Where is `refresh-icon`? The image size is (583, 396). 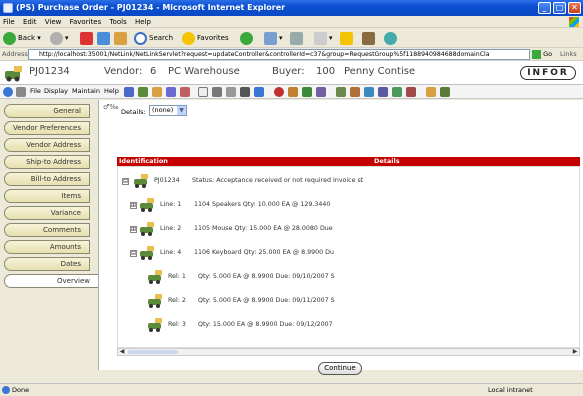 refresh-icon is located at coordinates (103, 38).